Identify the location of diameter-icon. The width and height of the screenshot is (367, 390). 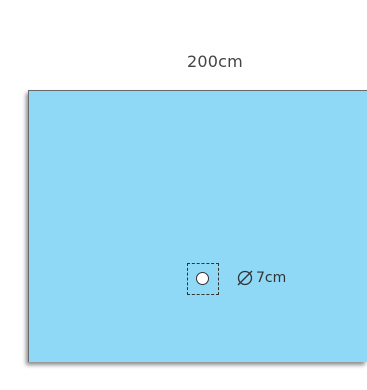
(245, 278).